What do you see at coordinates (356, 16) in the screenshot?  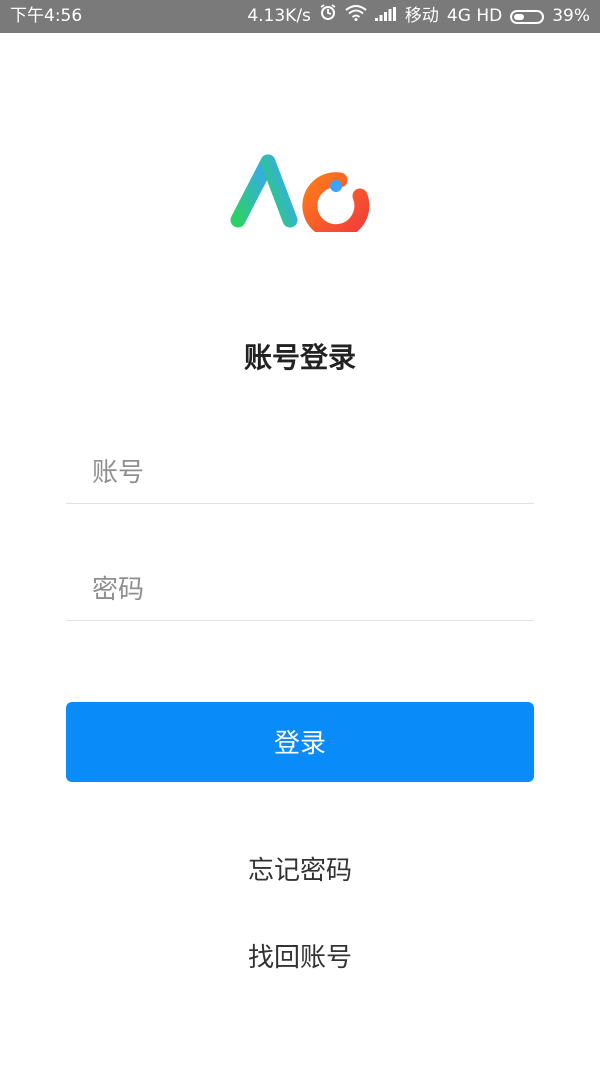 I see `wifi-icon` at bounding box center [356, 16].